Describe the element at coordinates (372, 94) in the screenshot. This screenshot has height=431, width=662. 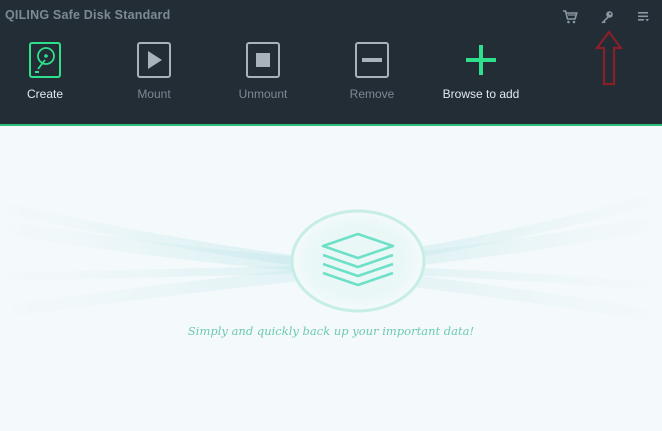
I see `remove-label: Remove` at that location.